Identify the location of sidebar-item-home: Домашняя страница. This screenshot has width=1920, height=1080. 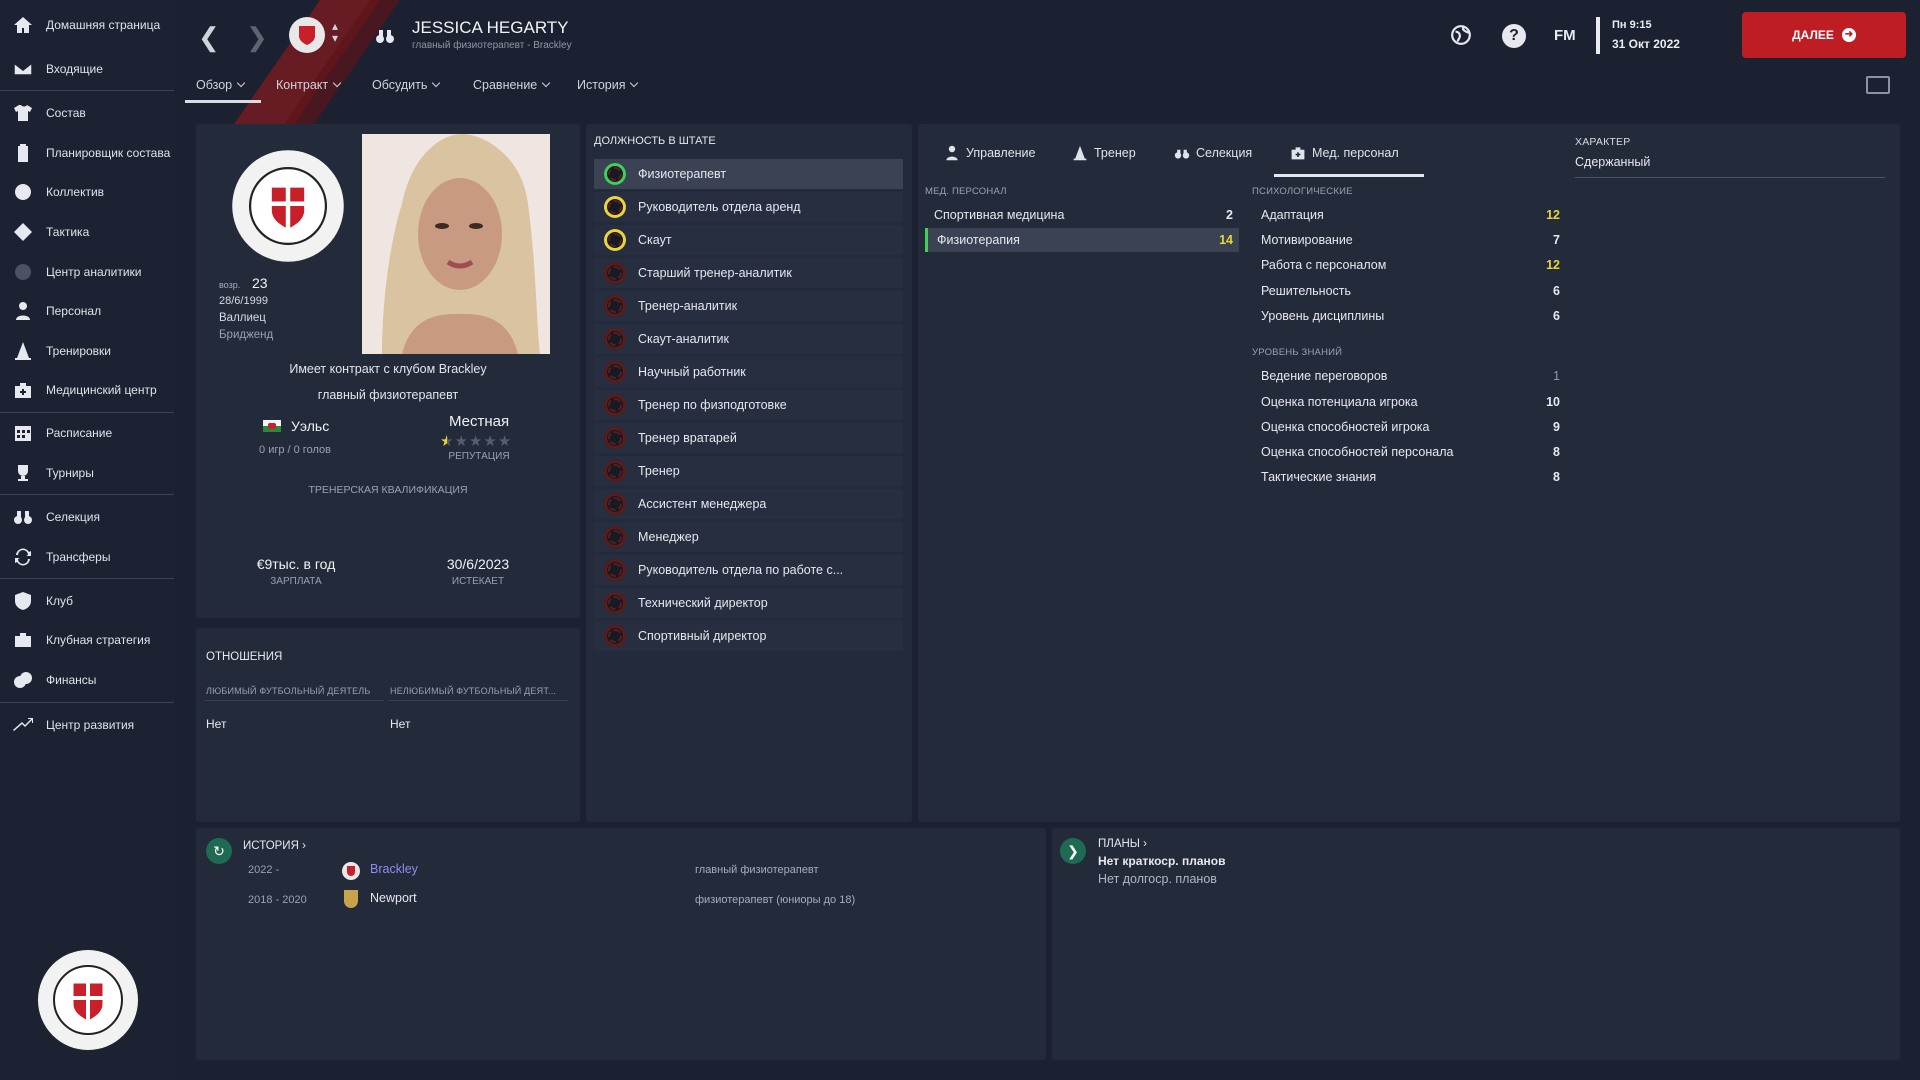
(87, 25).